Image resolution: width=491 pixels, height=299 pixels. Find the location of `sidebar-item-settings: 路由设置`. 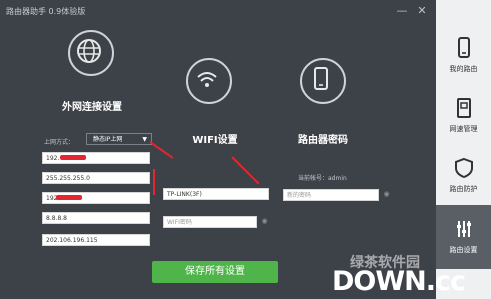

sidebar-item-settings: 路由设置 is located at coordinates (463, 237).